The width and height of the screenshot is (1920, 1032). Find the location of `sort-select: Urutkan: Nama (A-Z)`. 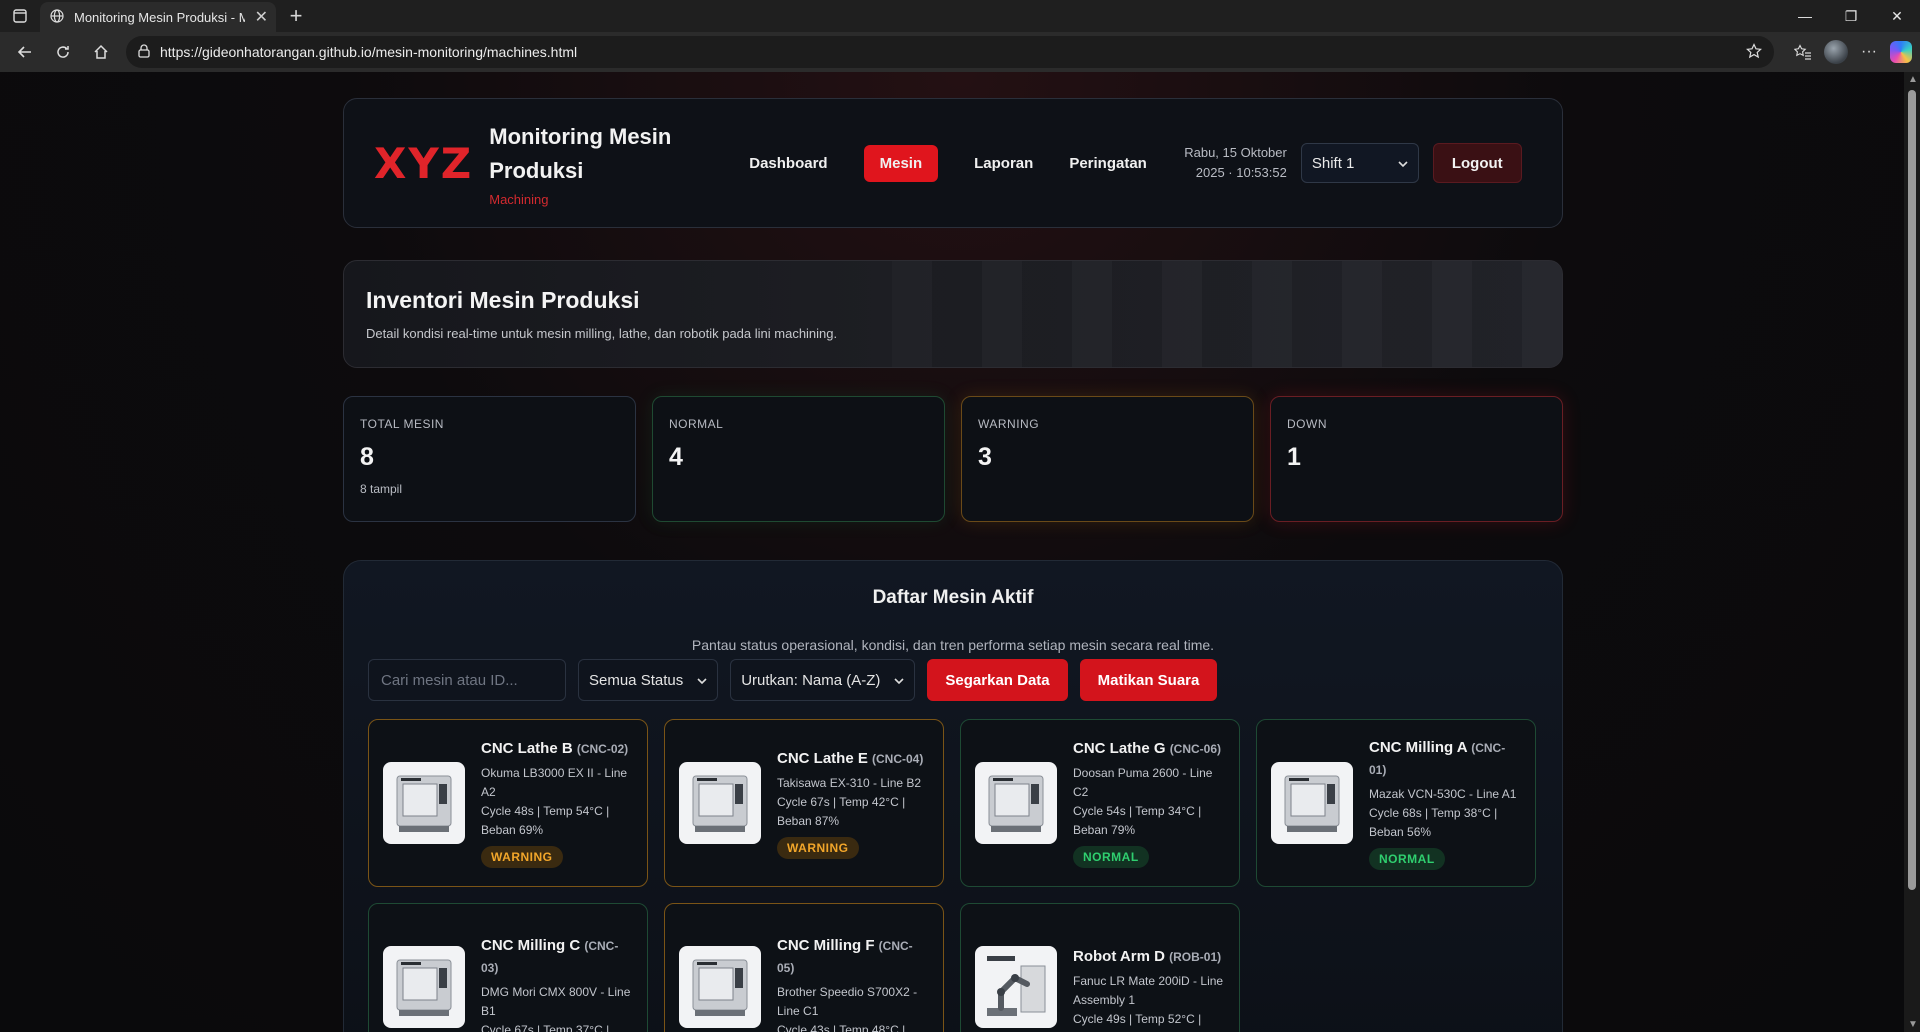

sort-select: Urutkan: Nama (A-Z) is located at coordinates (823, 680).